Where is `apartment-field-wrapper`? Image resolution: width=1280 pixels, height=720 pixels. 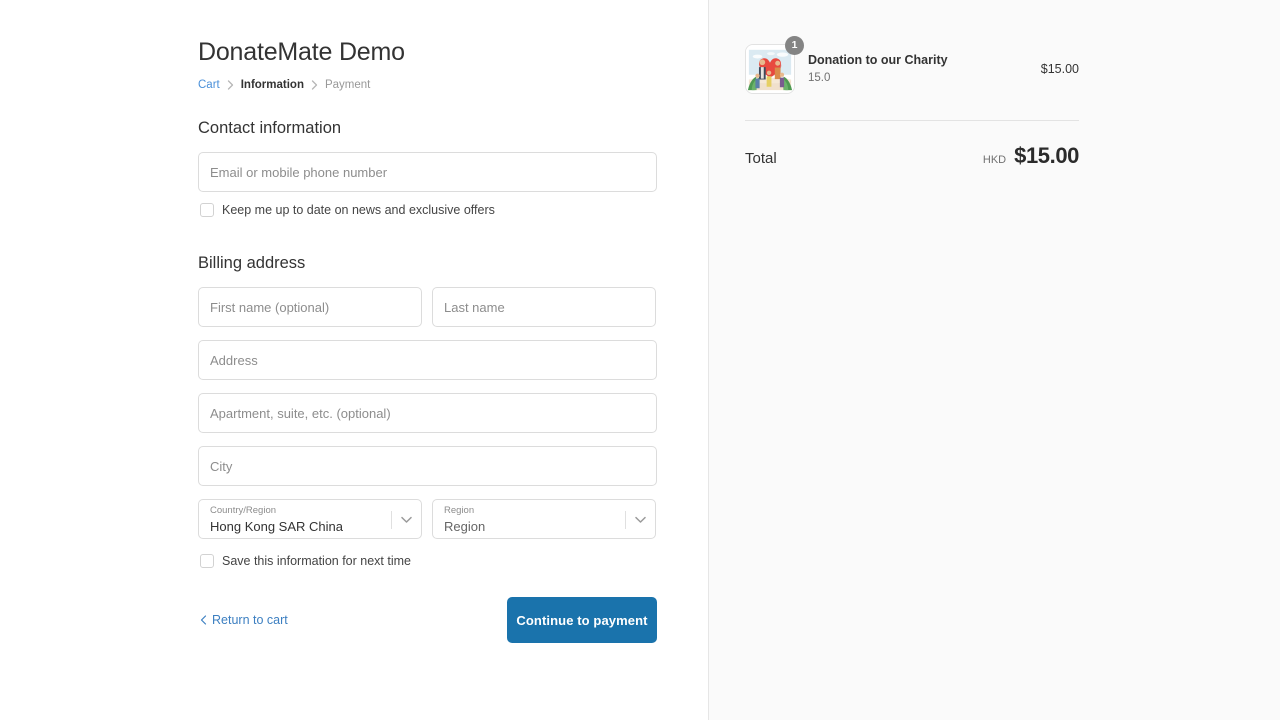
apartment-field-wrapper is located at coordinates (427, 413).